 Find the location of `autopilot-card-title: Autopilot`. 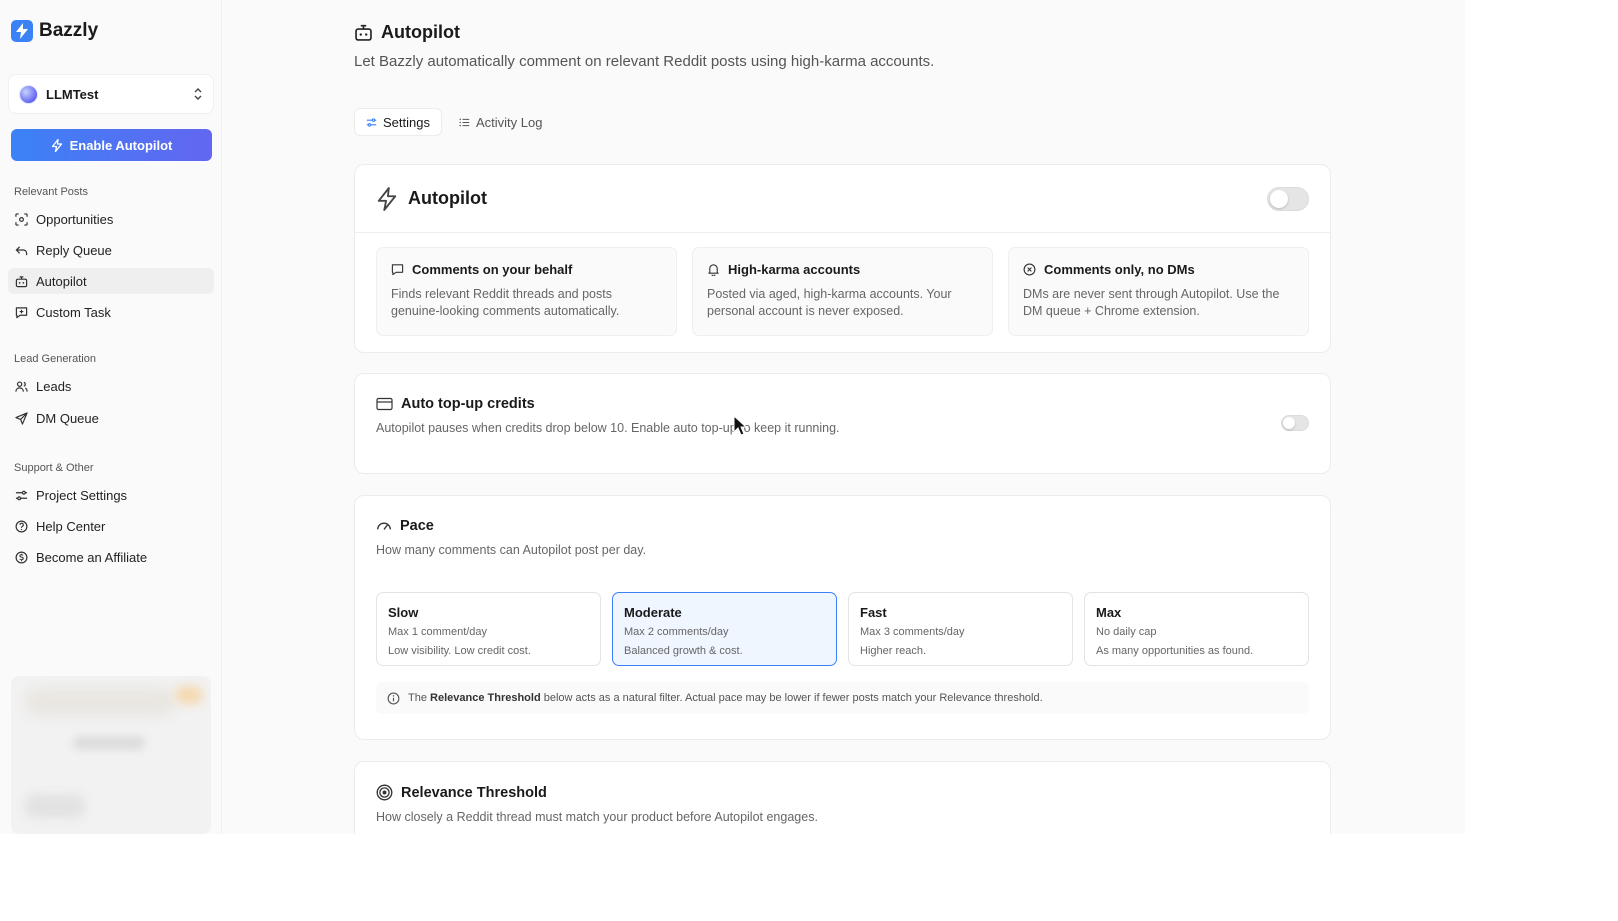

autopilot-card-title: Autopilot is located at coordinates (447, 198).